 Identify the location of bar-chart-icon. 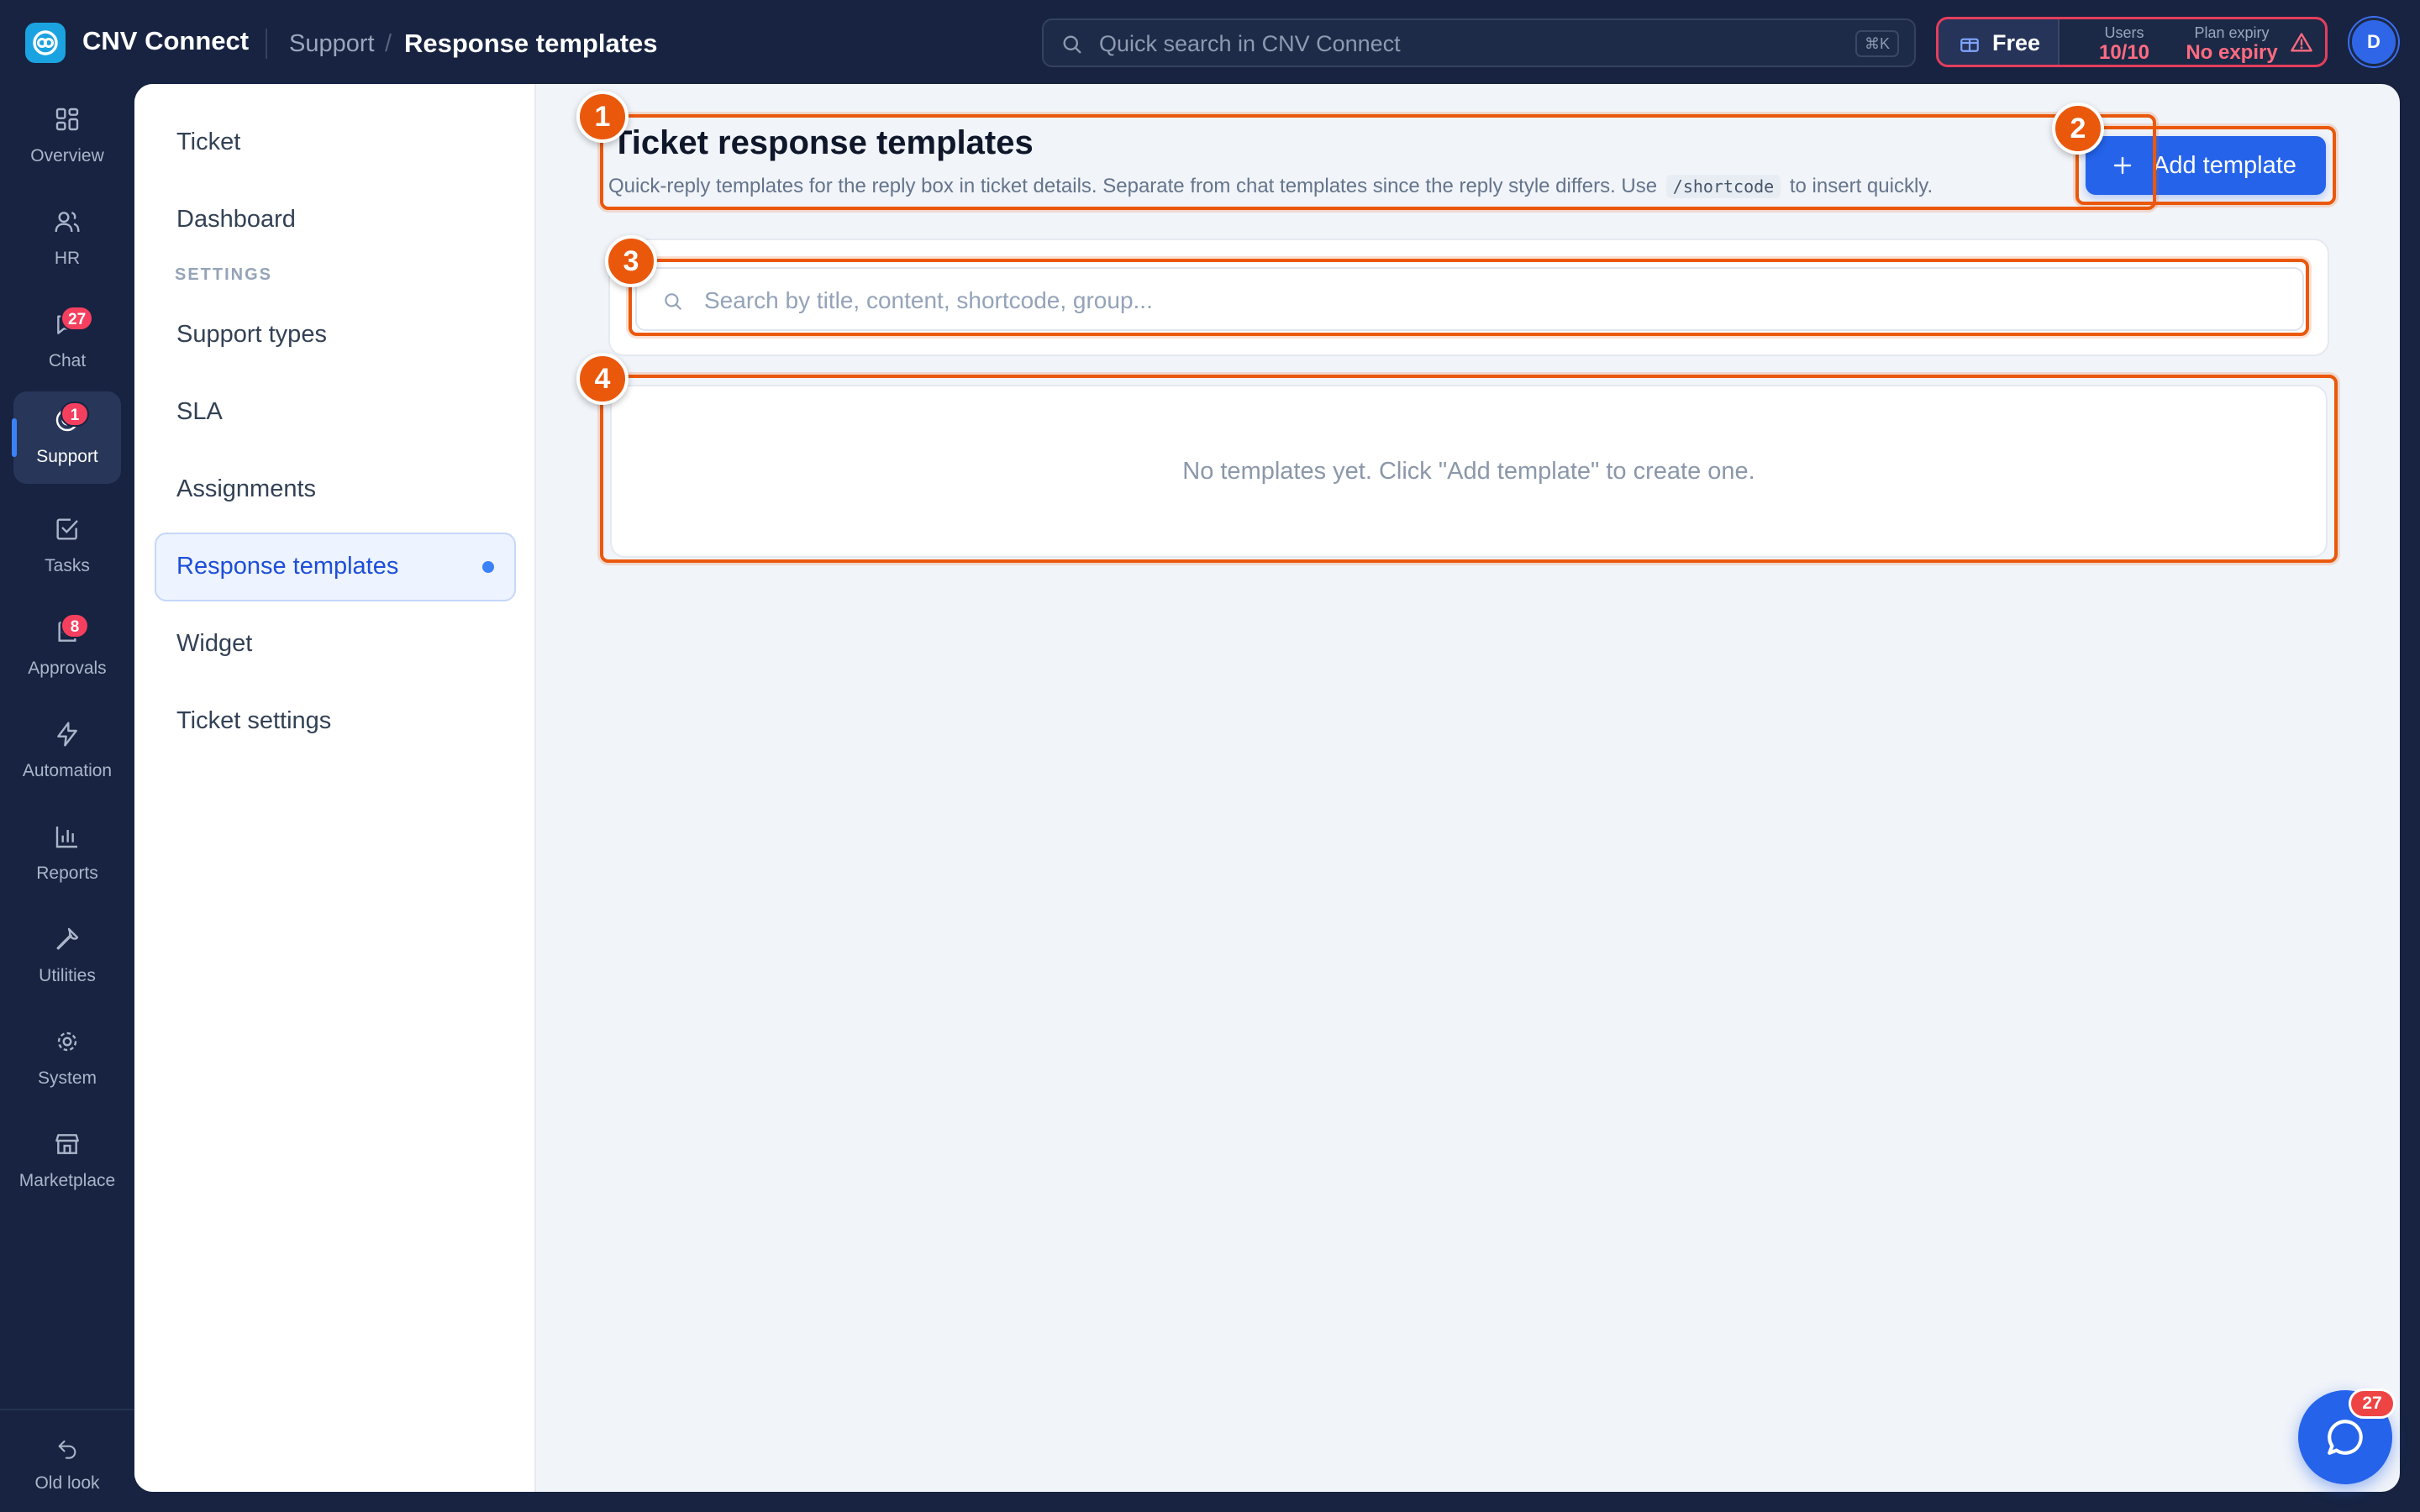
(66, 837).